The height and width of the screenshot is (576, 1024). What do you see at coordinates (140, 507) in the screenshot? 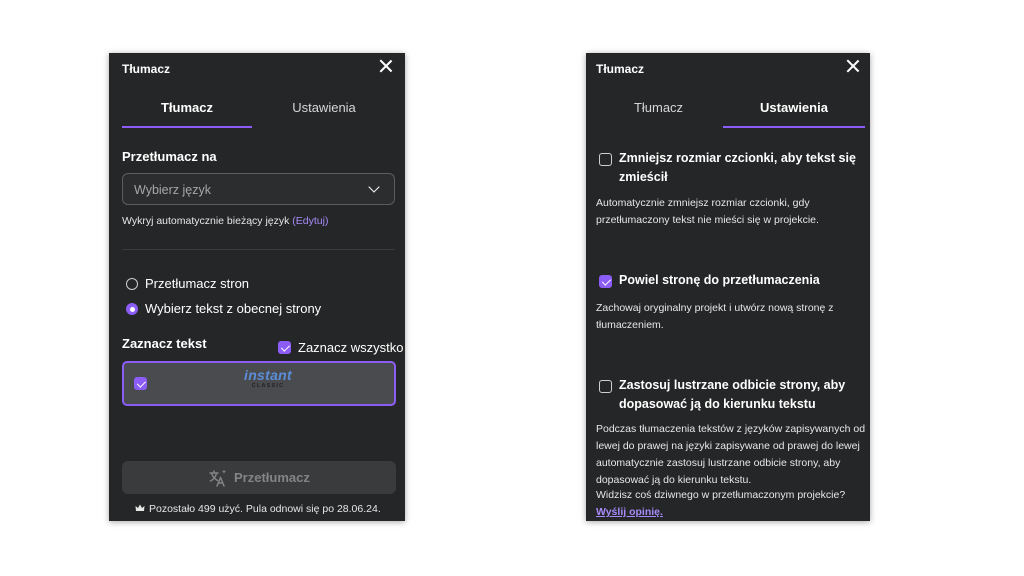
I see `crown-icon` at bounding box center [140, 507].